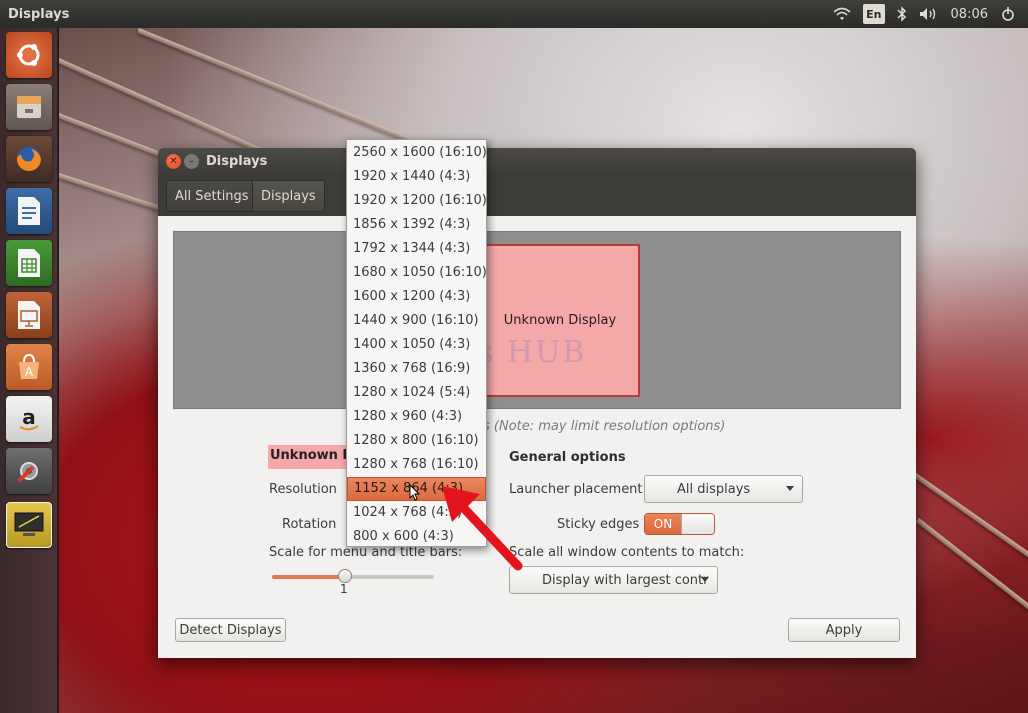 The height and width of the screenshot is (713, 1028). I want to click on calc-icon, so click(29, 263).